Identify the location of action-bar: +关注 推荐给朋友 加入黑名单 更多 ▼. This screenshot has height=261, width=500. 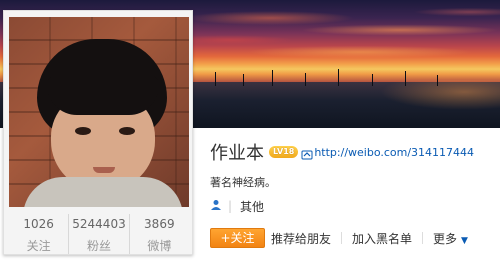
(339, 238).